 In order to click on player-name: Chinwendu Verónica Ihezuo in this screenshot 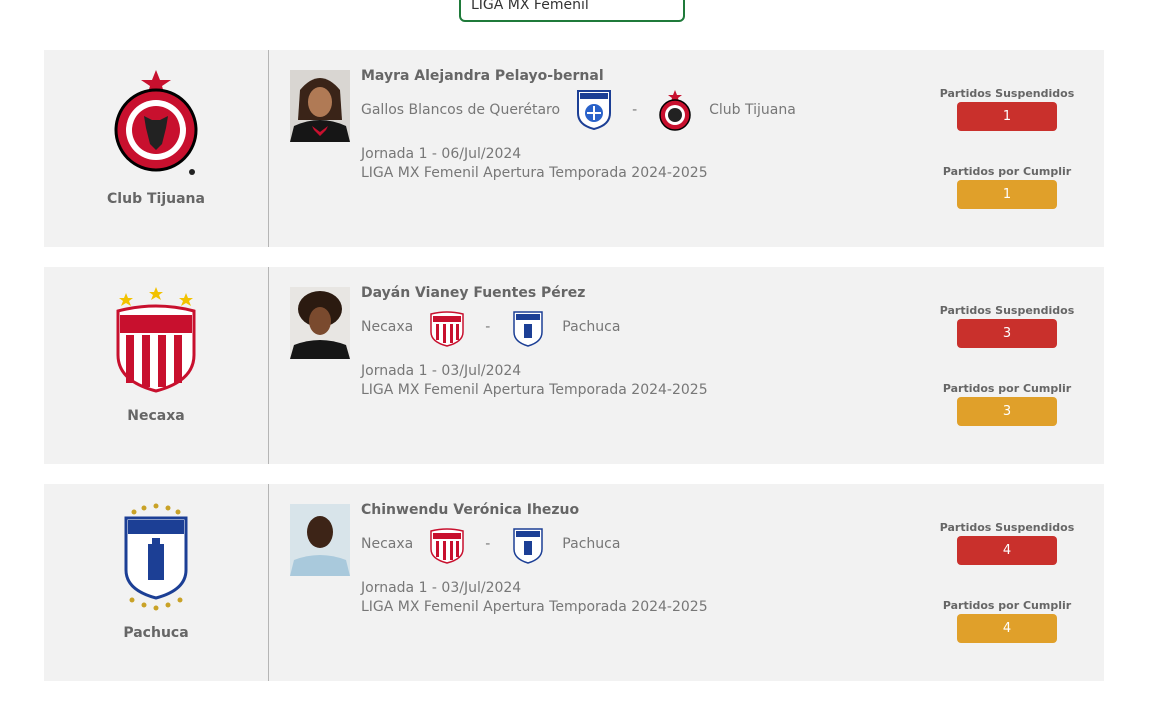, I will do `click(470, 510)`.